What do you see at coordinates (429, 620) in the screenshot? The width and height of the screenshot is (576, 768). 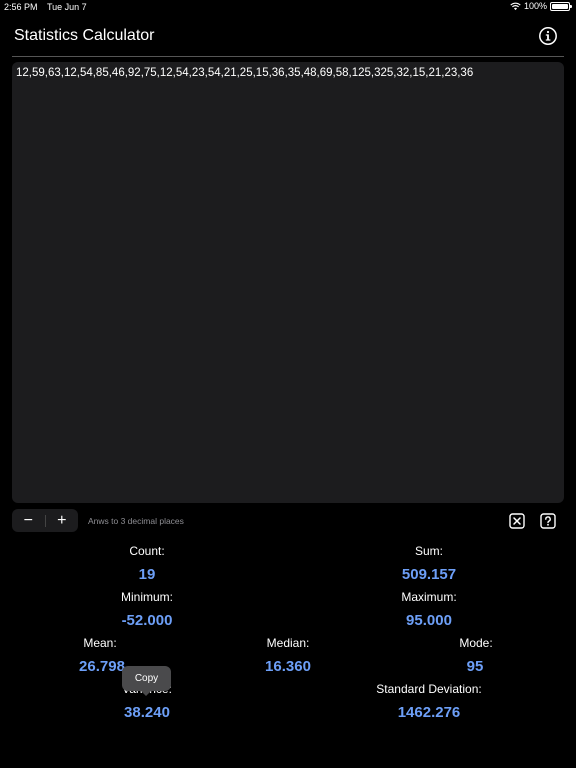 I see `maximum-value: 95.000` at bounding box center [429, 620].